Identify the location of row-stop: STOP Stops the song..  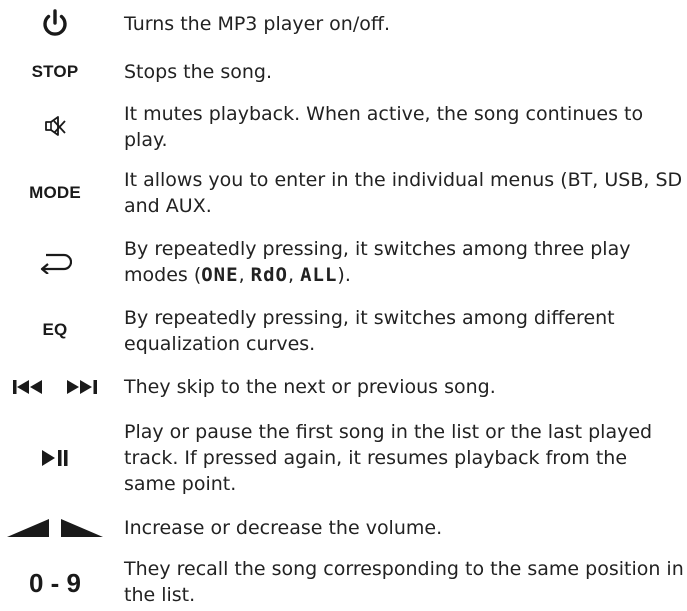
(343, 72).